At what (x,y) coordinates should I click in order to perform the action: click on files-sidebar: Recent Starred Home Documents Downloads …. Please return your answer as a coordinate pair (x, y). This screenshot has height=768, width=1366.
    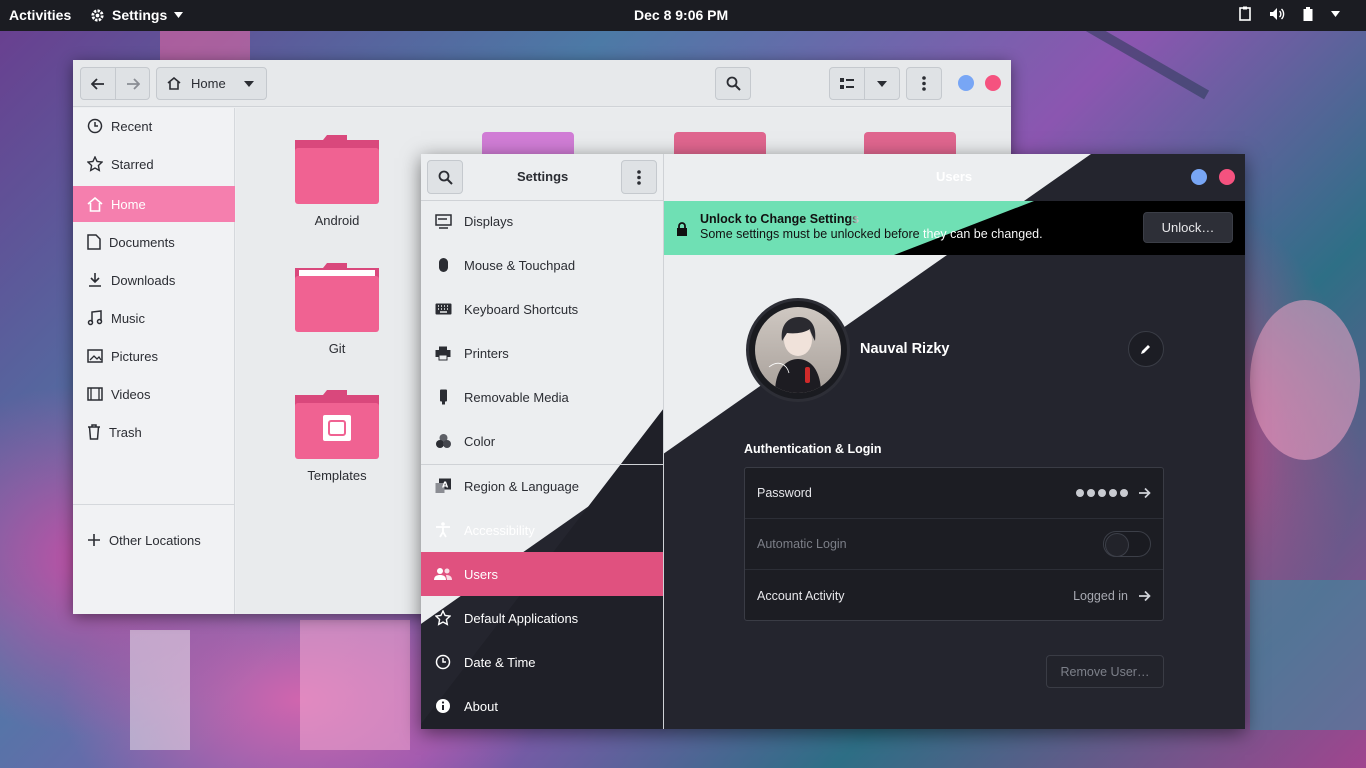
    Looking at the image, I should click on (154, 361).